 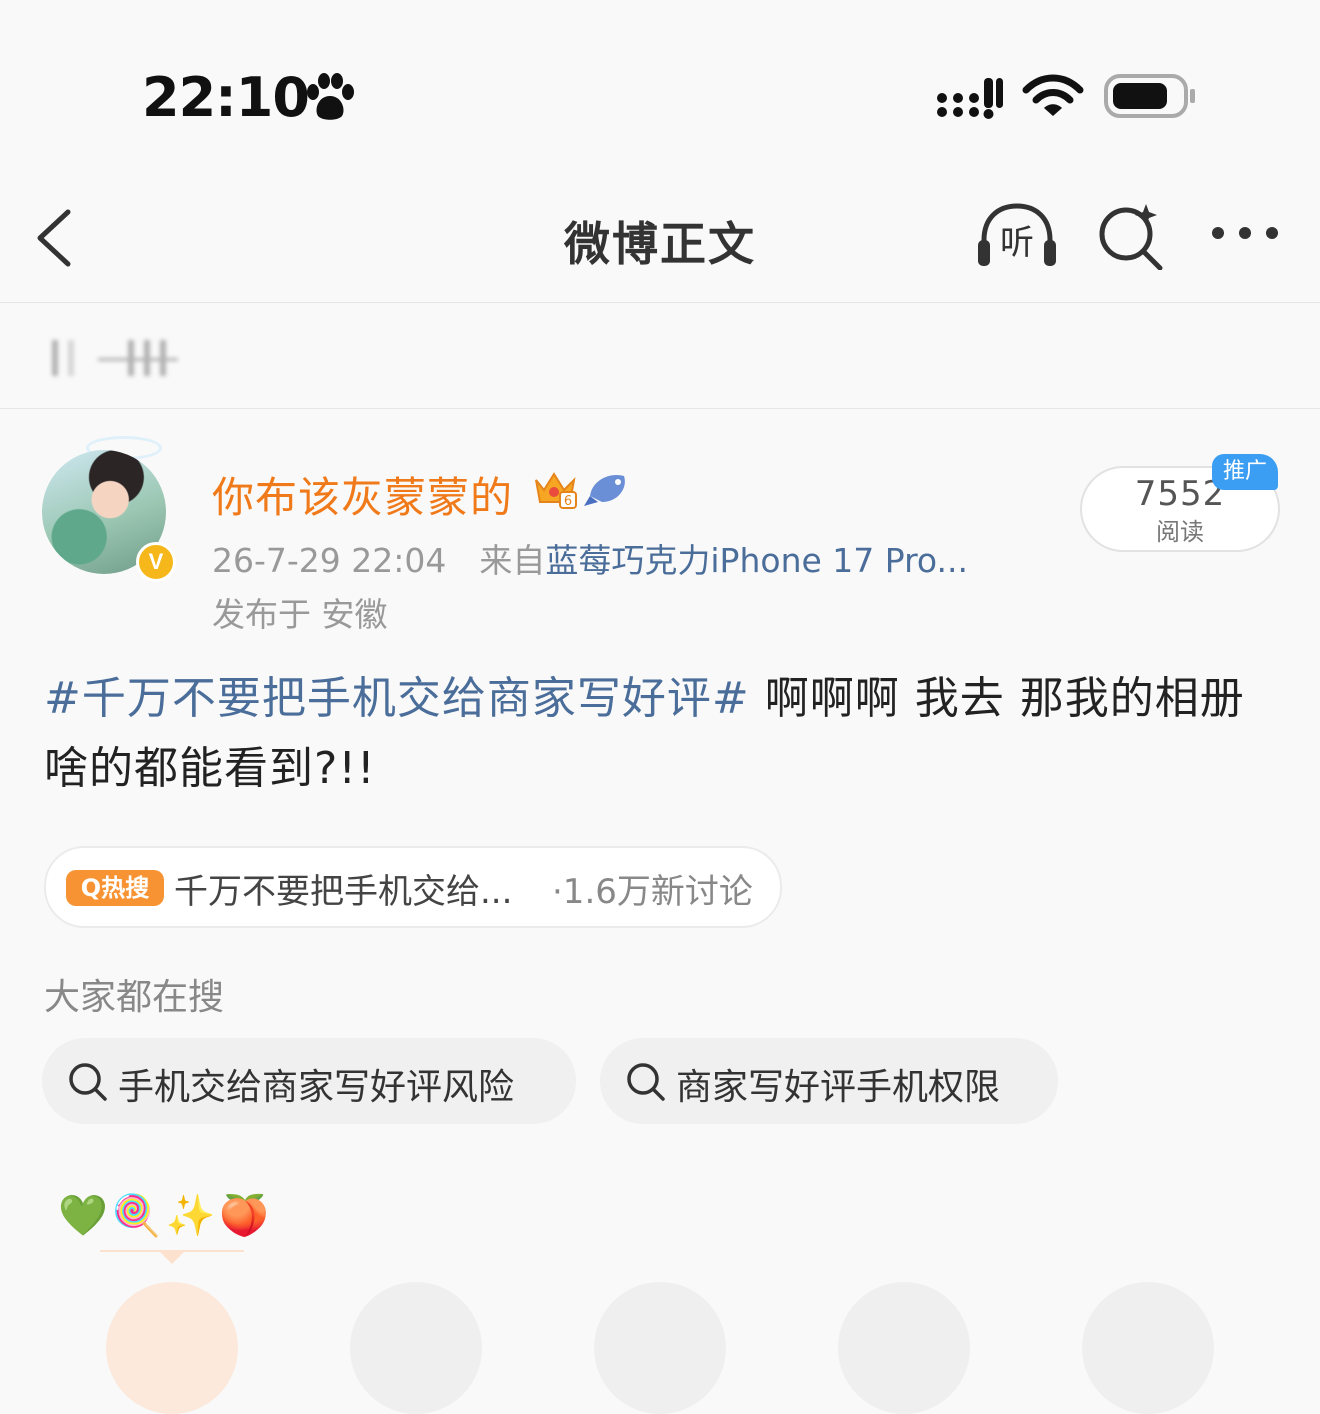 What do you see at coordinates (1131, 235) in the screenshot?
I see `search-sparkle-icon` at bounding box center [1131, 235].